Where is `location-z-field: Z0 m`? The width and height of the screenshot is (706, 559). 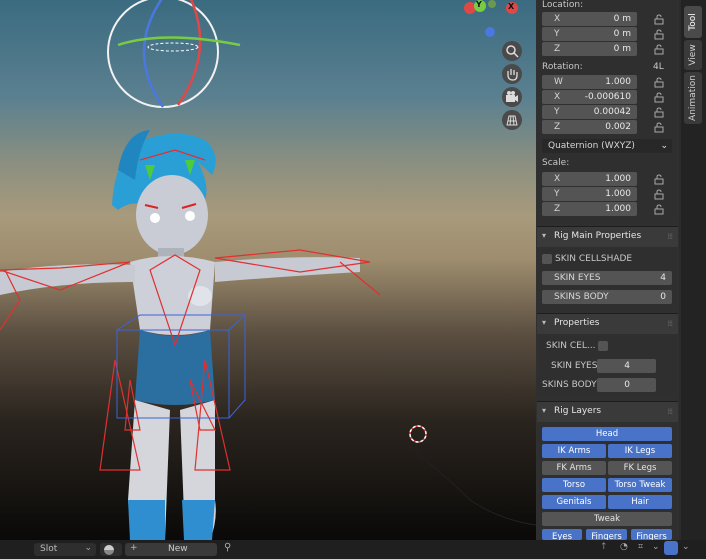 location-z-field: Z0 m is located at coordinates (589, 49).